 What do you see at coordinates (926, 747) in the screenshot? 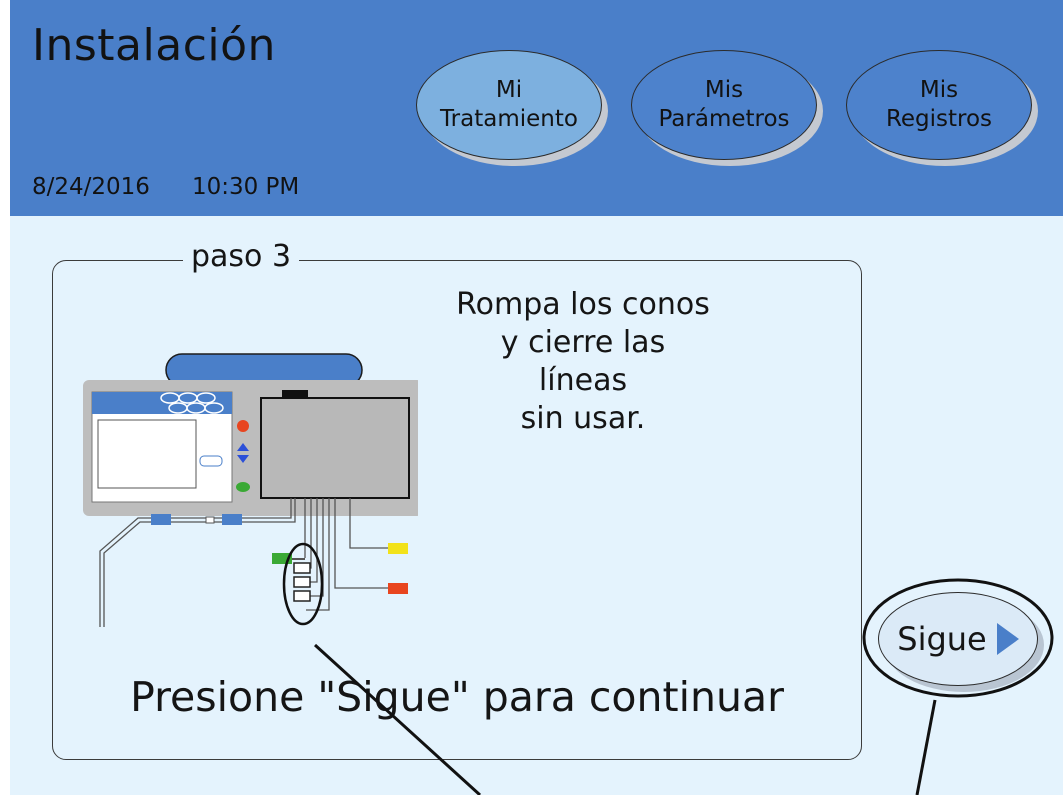
I see `sigue-callout-line` at bounding box center [926, 747].